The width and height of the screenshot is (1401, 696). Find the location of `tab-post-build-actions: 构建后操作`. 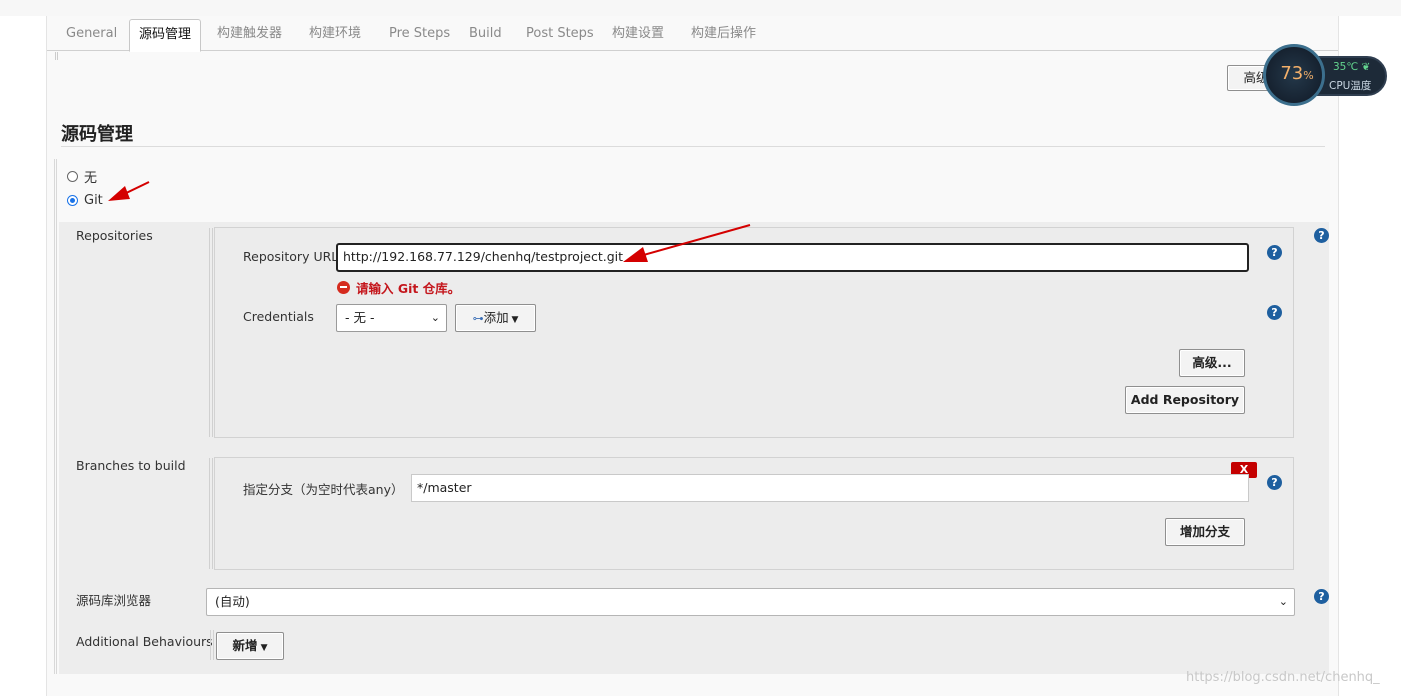

tab-post-build-actions: 构建后操作 is located at coordinates (723, 35).